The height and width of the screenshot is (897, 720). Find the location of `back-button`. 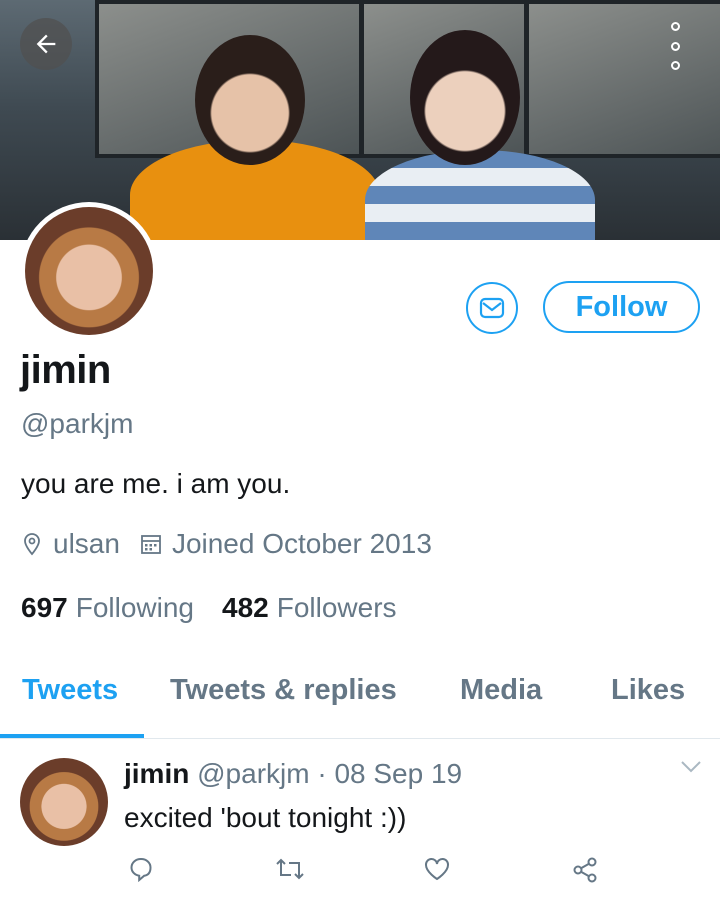

back-button is located at coordinates (46, 44).